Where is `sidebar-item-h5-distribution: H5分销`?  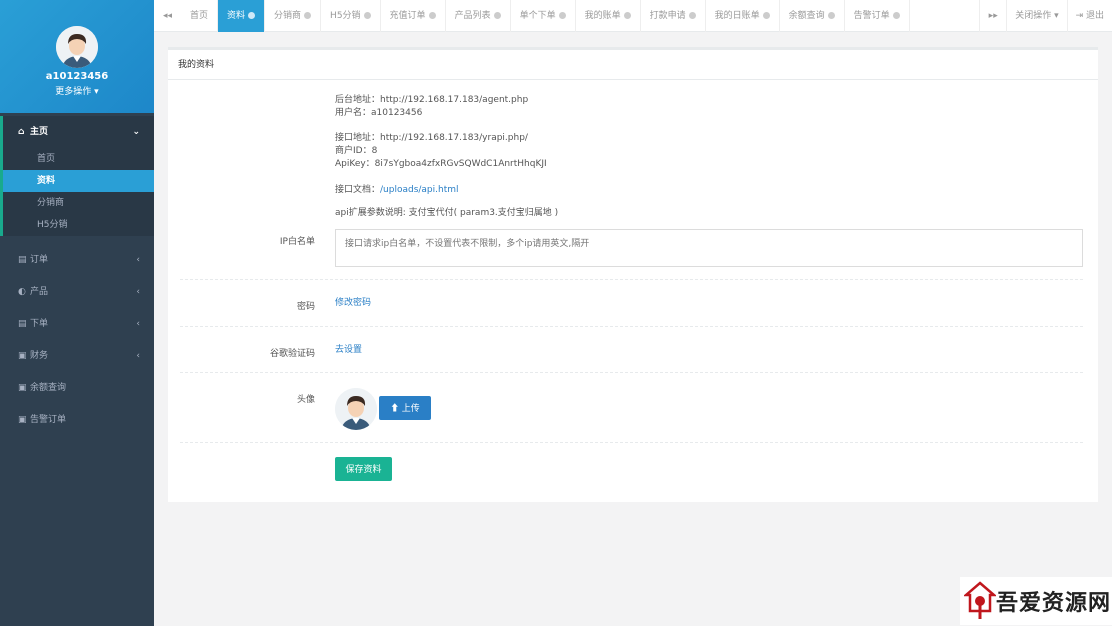 sidebar-item-h5-distribution: H5分销 is located at coordinates (78, 225).